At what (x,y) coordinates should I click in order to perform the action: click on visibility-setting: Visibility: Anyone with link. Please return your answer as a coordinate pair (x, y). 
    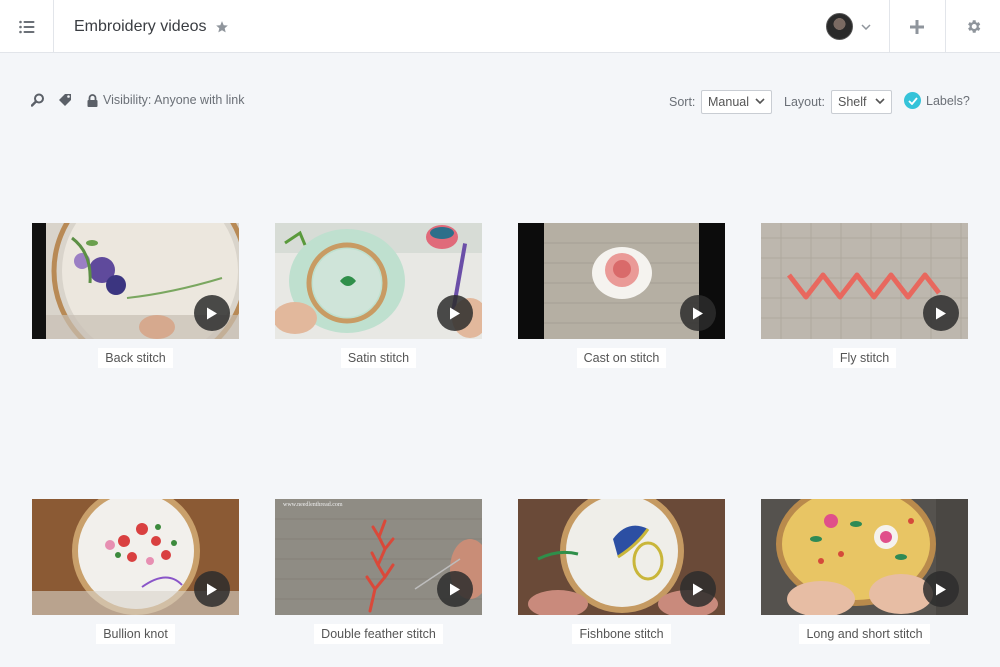
    Looking at the image, I should click on (166, 100).